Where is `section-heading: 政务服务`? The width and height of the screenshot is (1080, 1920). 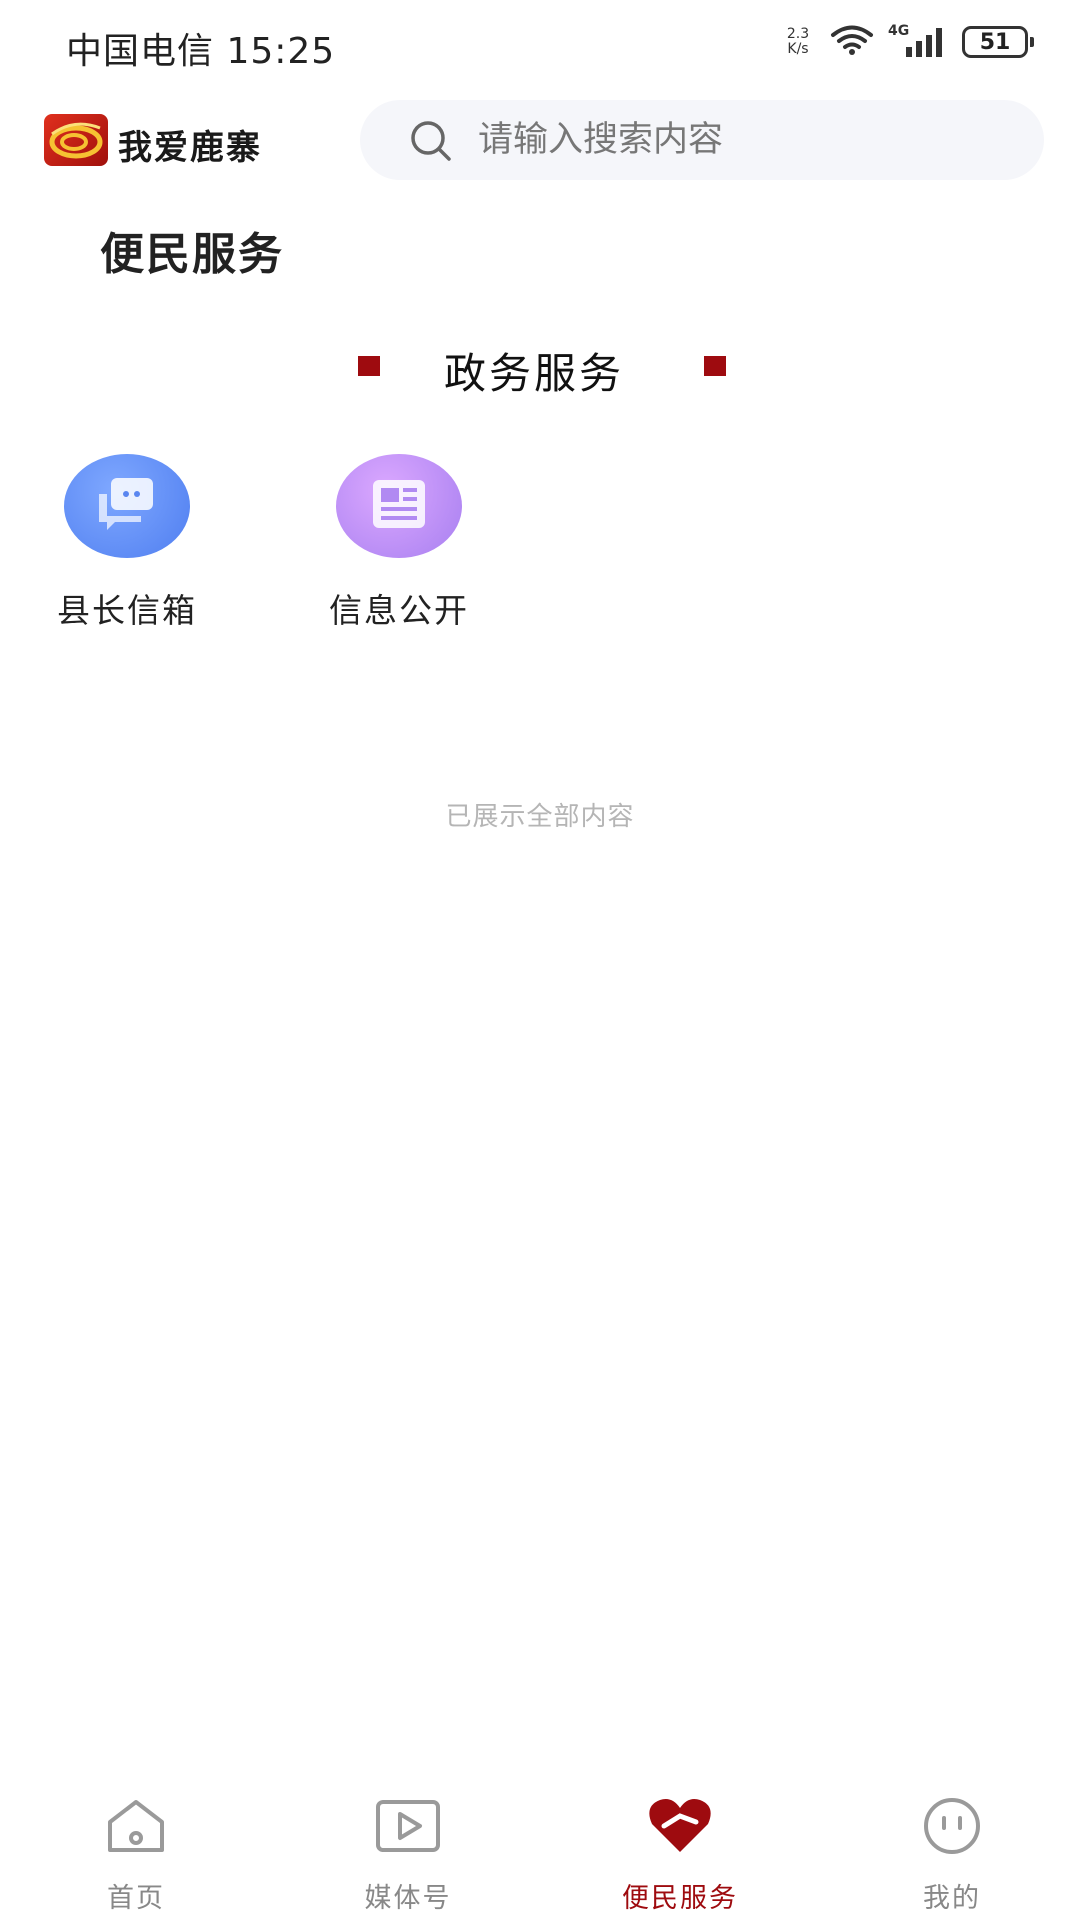 section-heading: 政务服务 is located at coordinates (540, 370).